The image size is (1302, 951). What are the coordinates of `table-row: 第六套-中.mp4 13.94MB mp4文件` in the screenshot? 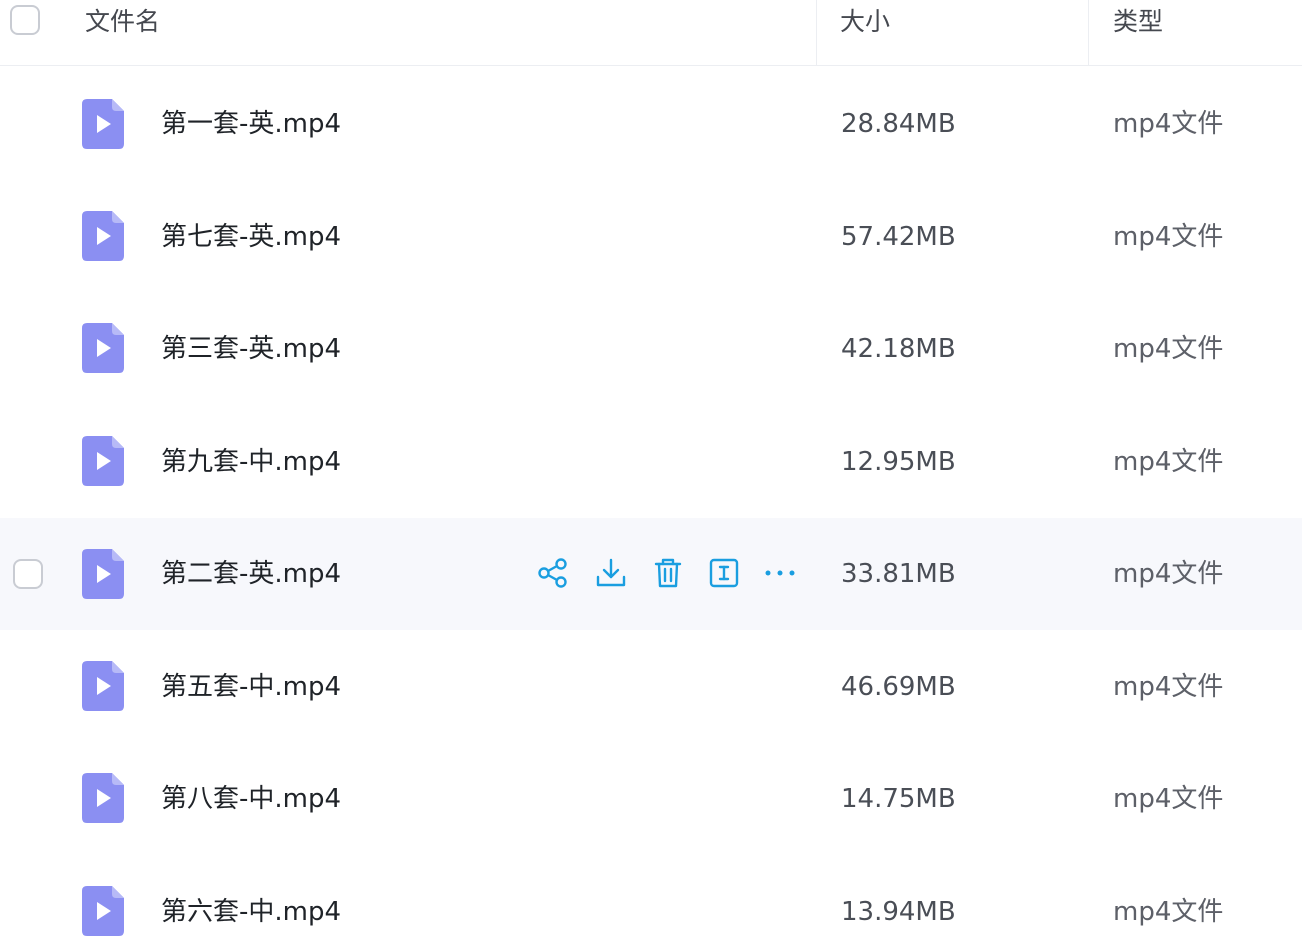 It's located at (651, 903).